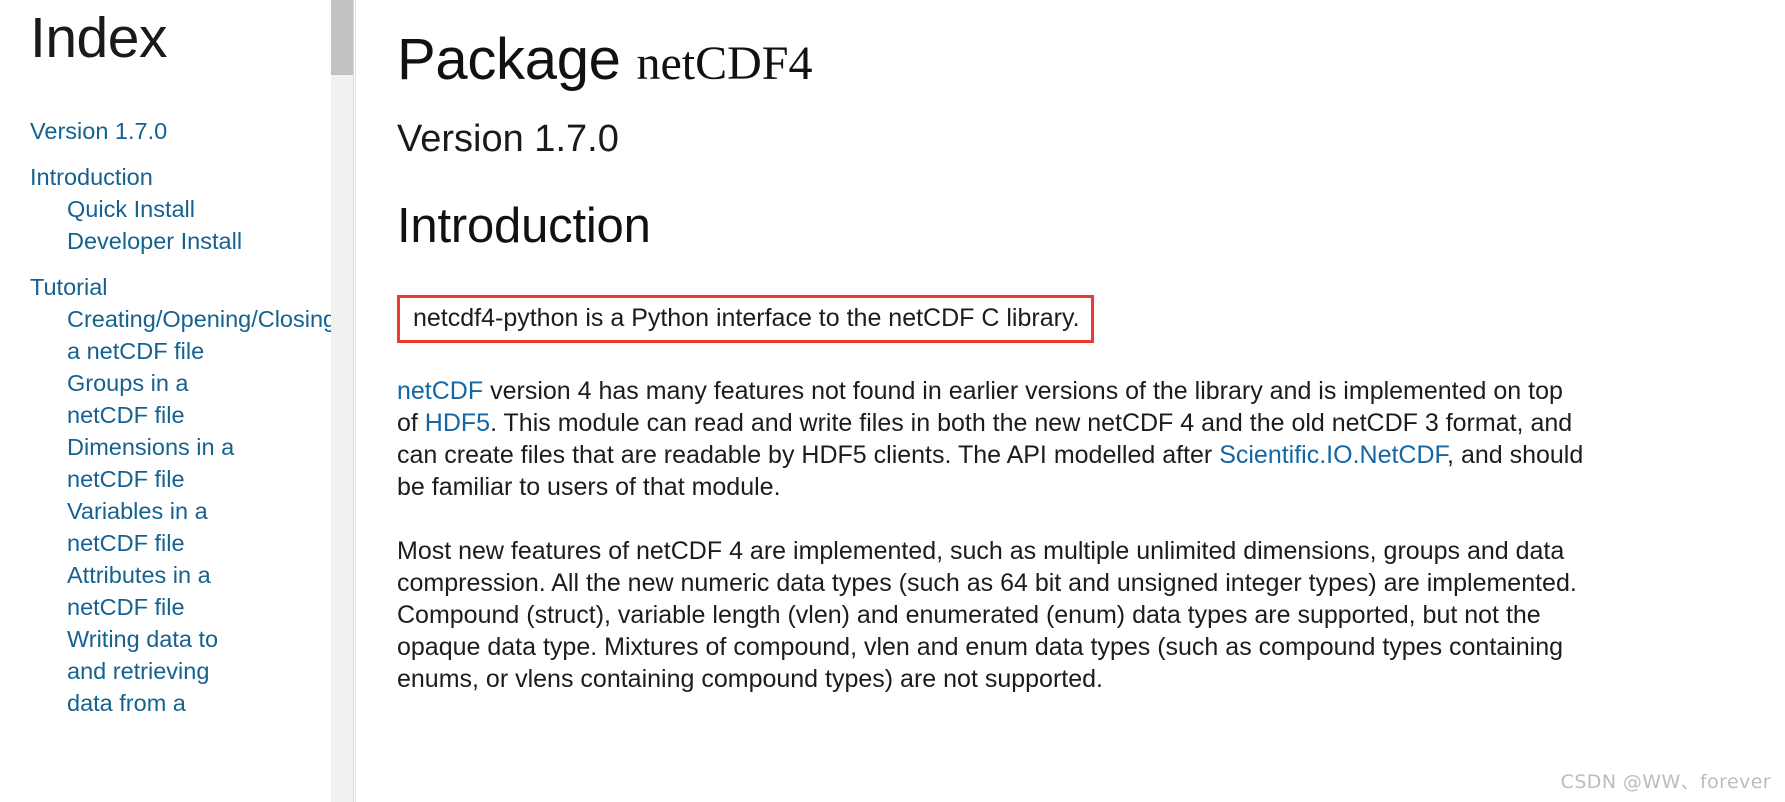 This screenshot has height=802, width=1785. I want to click on sidebar-scrollbar, so click(342, 401).